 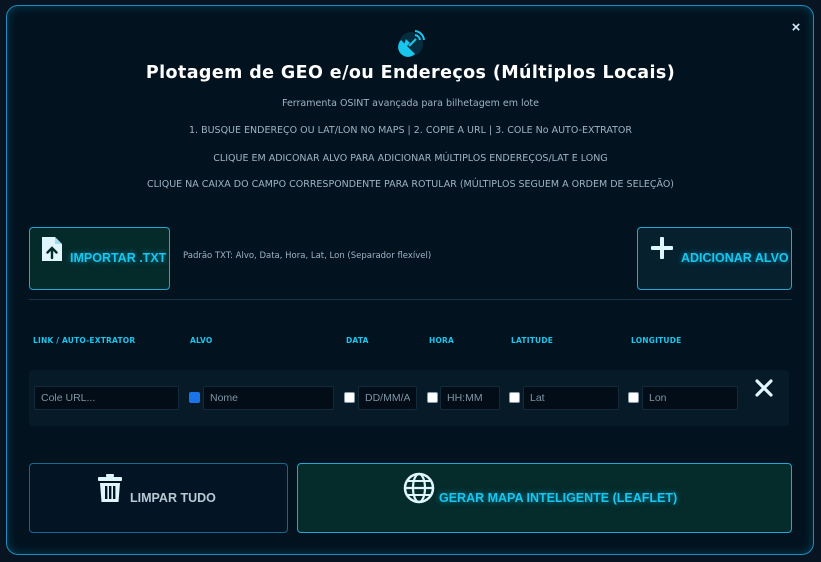 What do you see at coordinates (470, 398) in the screenshot?
I see `hora-input` at bounding box center [470, 398].